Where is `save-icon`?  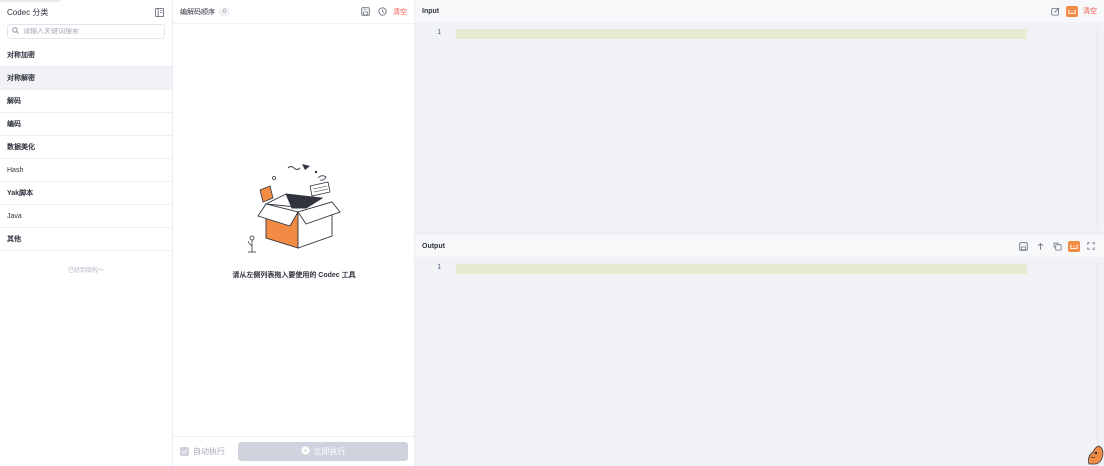 save-icon is located at coordinates (365, 12).